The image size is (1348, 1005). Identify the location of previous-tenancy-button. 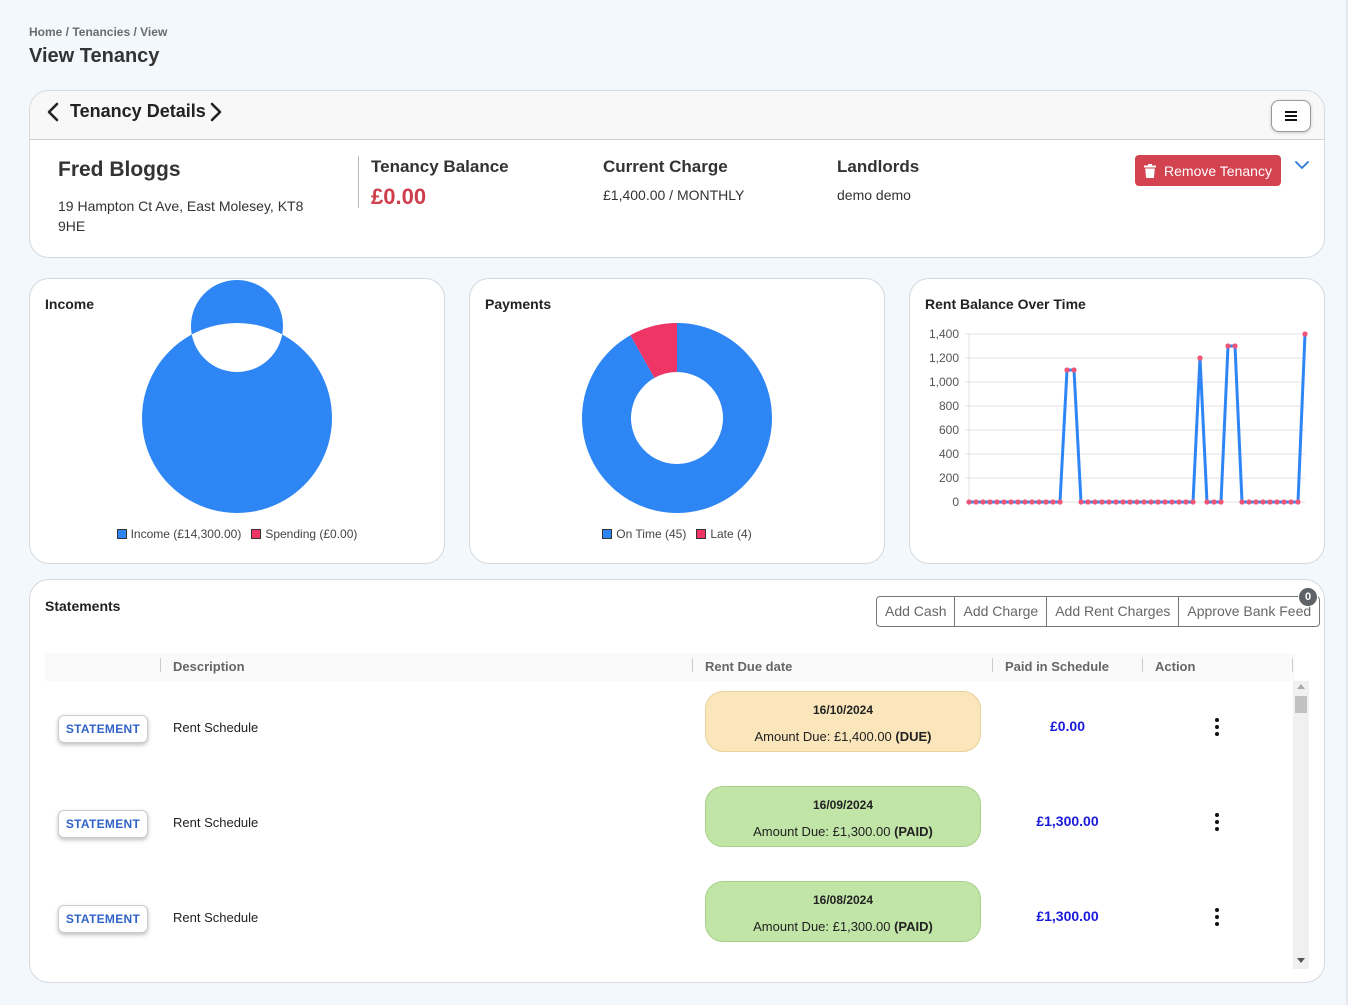
(53, 112).